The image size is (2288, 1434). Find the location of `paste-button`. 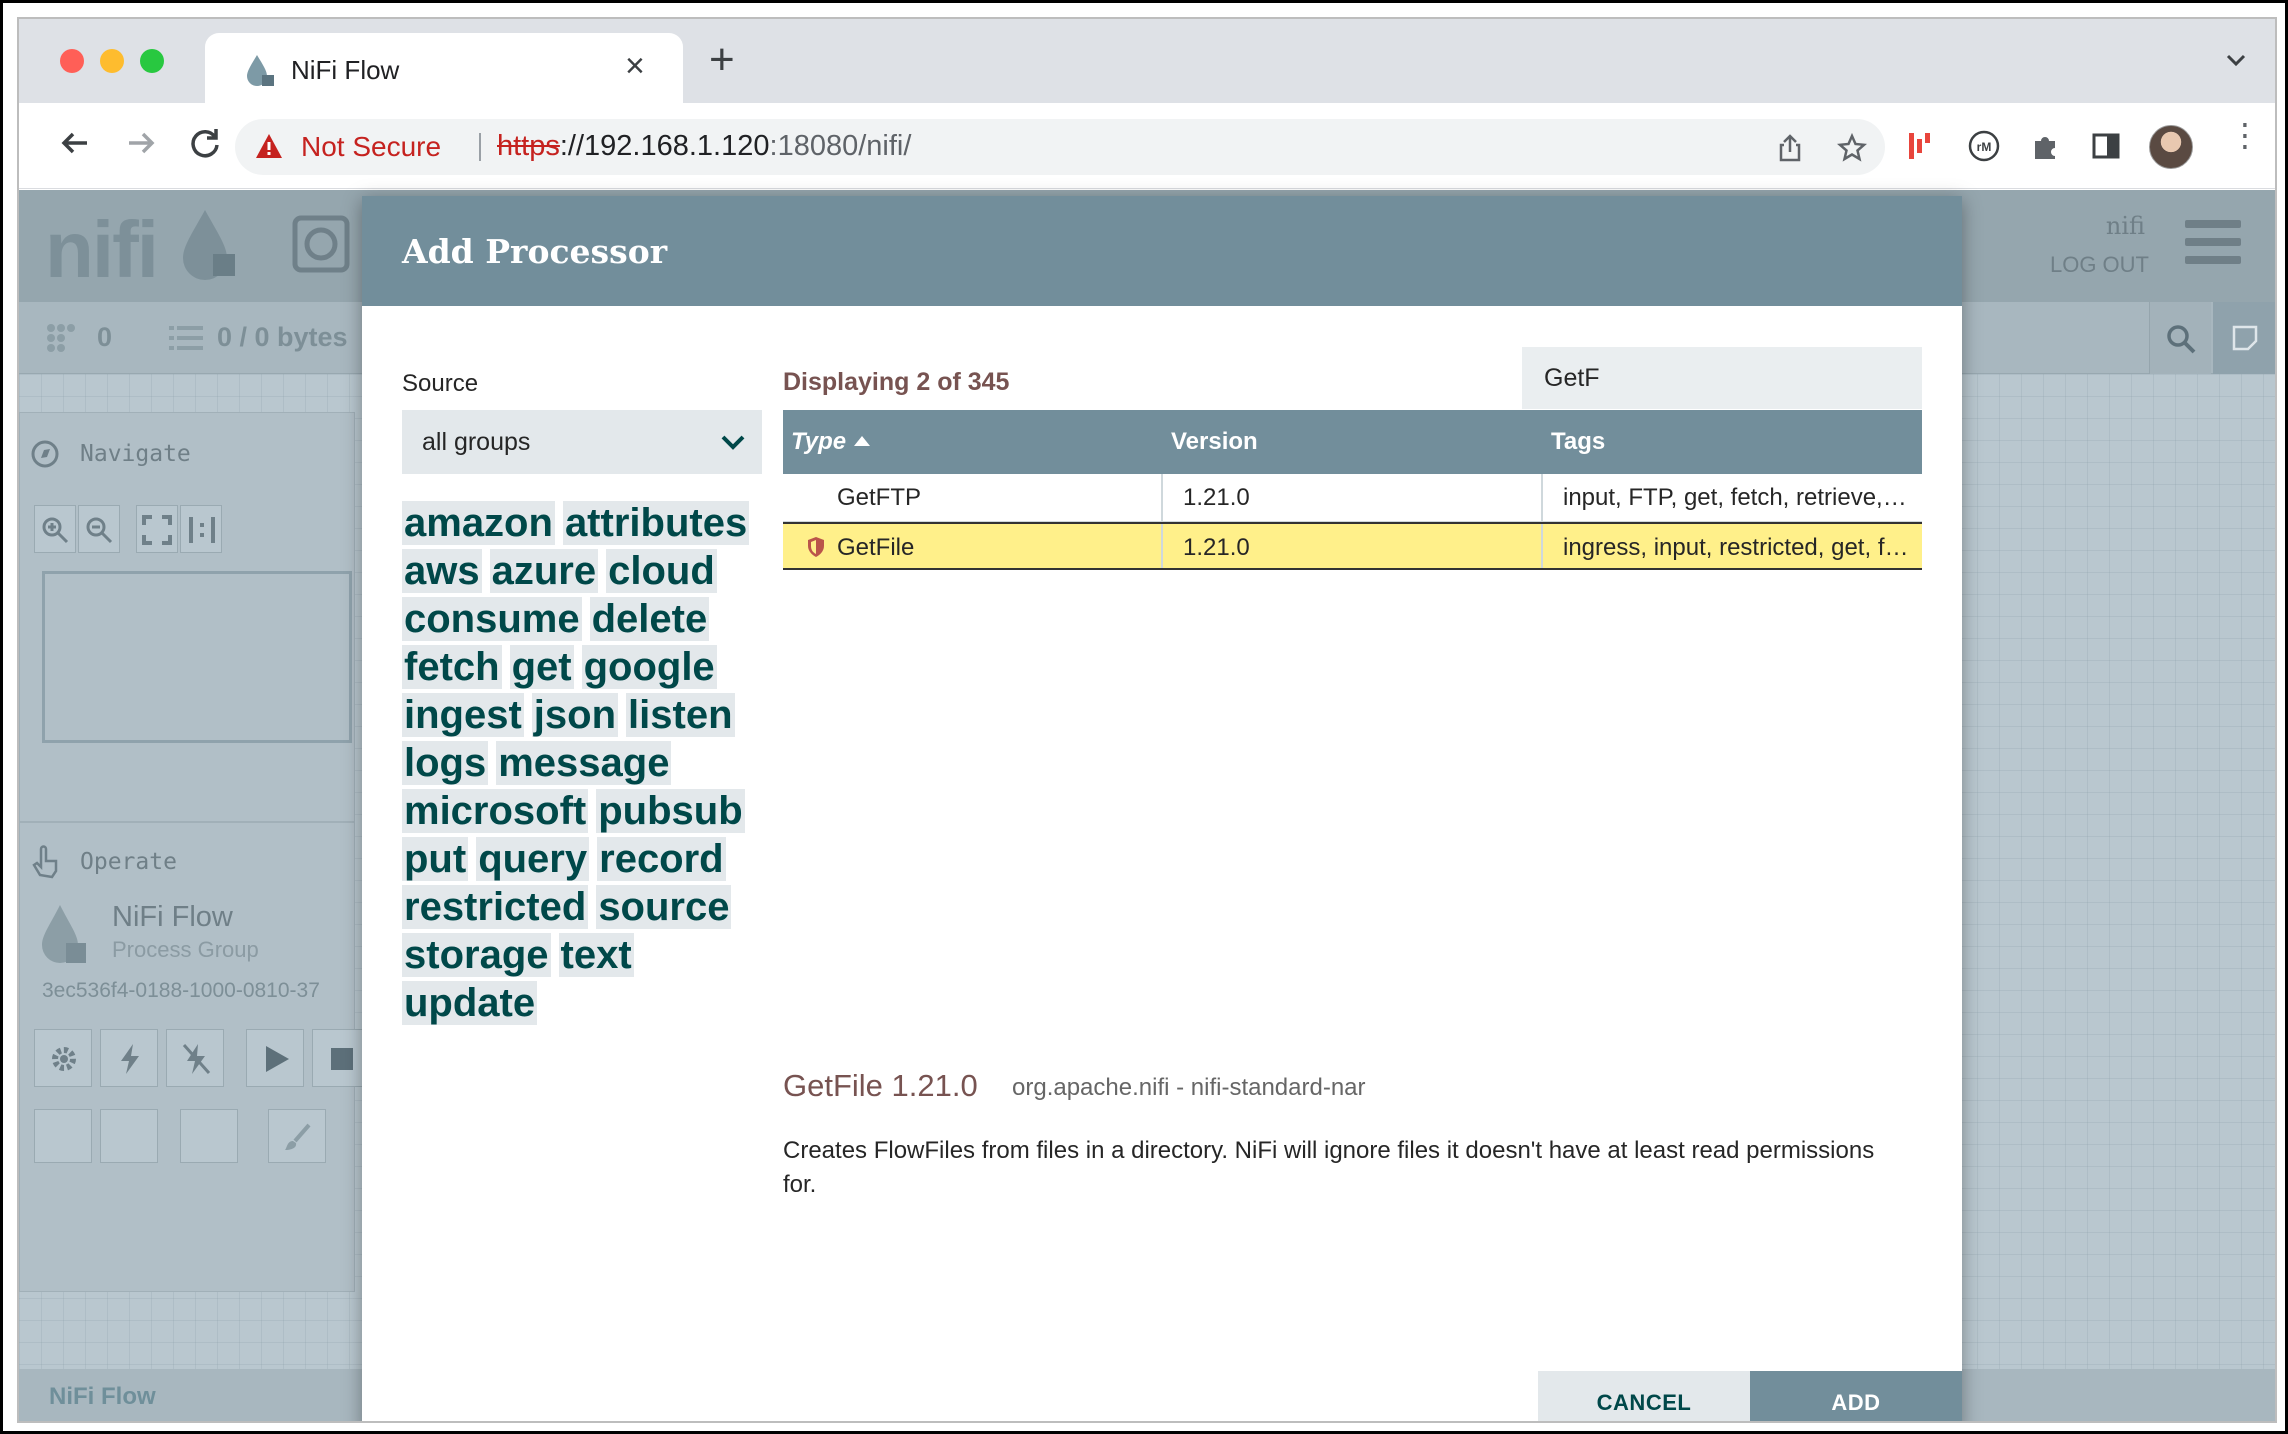

paste-button is located at coordinates (129, 1136).